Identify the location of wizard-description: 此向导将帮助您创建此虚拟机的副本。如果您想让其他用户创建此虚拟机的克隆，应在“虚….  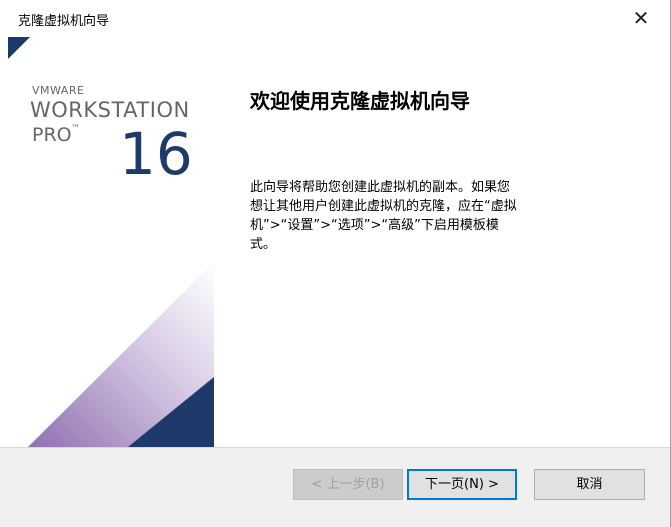
(383, 216).